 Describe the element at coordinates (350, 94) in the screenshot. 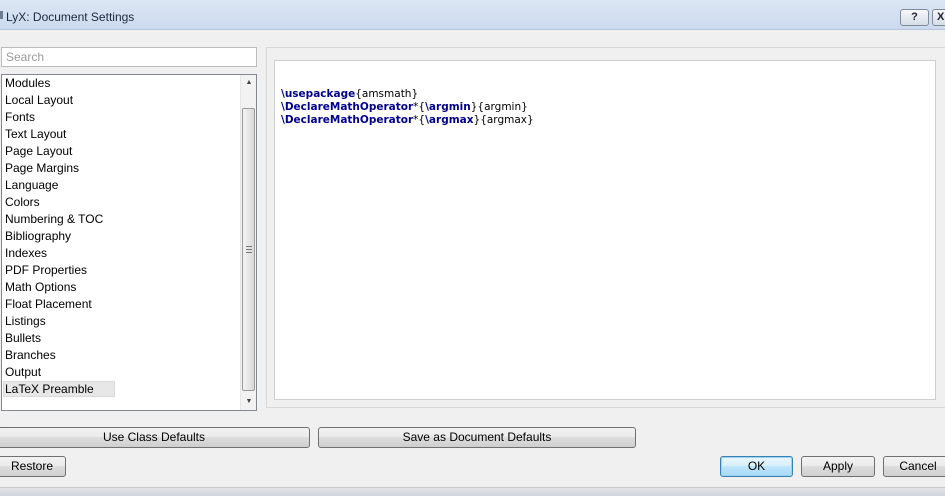

I see `preamble-line: \usepackage{amsmath}` at that location.